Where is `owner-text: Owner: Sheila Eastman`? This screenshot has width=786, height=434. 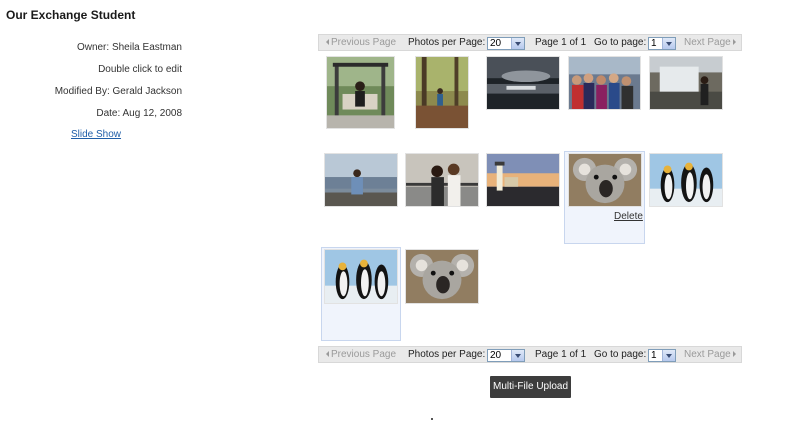 owner-text: Owner: Sheila Eastman is located at coordinates (129, 47).